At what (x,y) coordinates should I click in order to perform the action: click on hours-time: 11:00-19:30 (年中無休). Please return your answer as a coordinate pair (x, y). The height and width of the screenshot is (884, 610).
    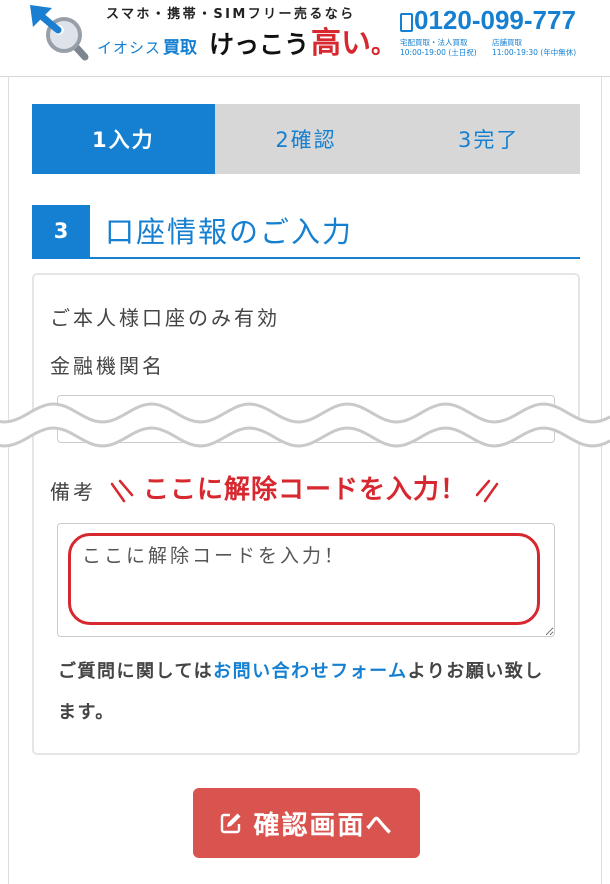
    Looking at the image, I should click on (534, 52).